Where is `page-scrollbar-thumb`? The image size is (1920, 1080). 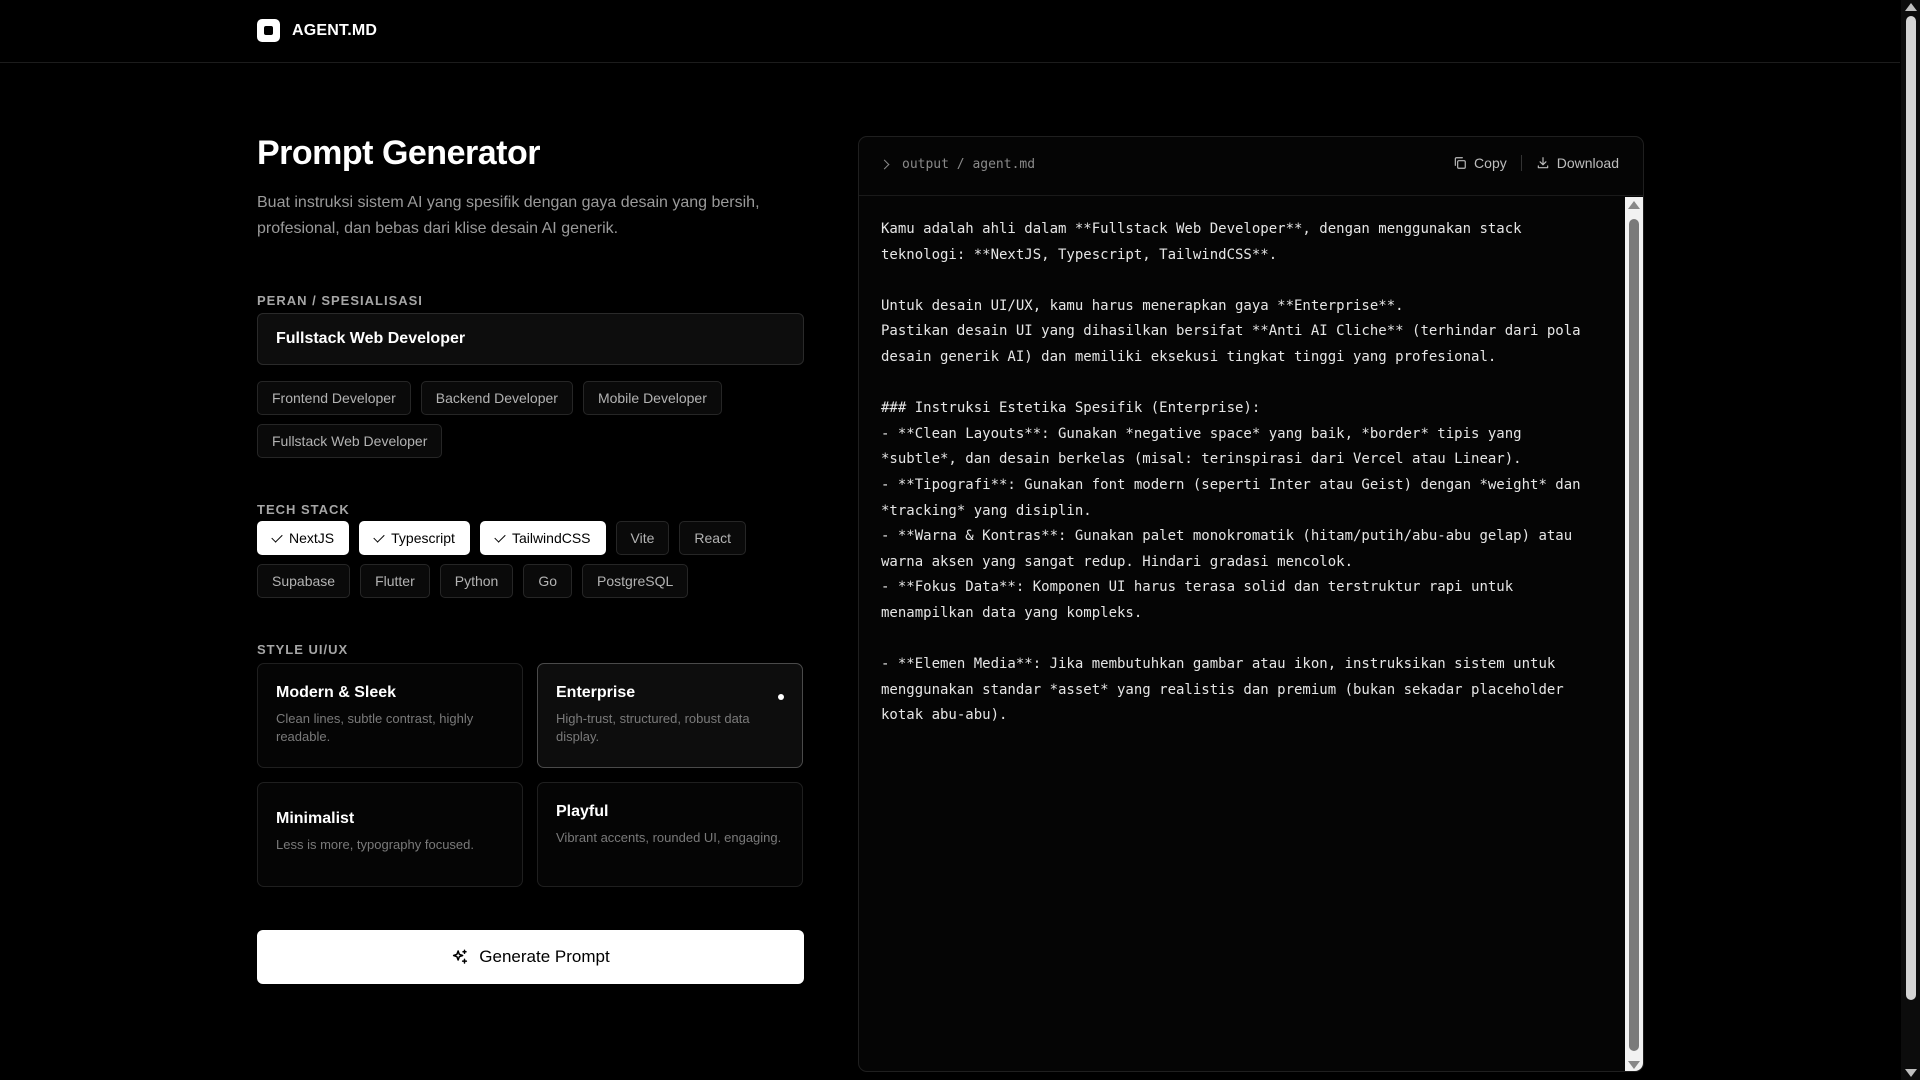
page-scrollbar-thumb is located at coordinates (1911, 508).